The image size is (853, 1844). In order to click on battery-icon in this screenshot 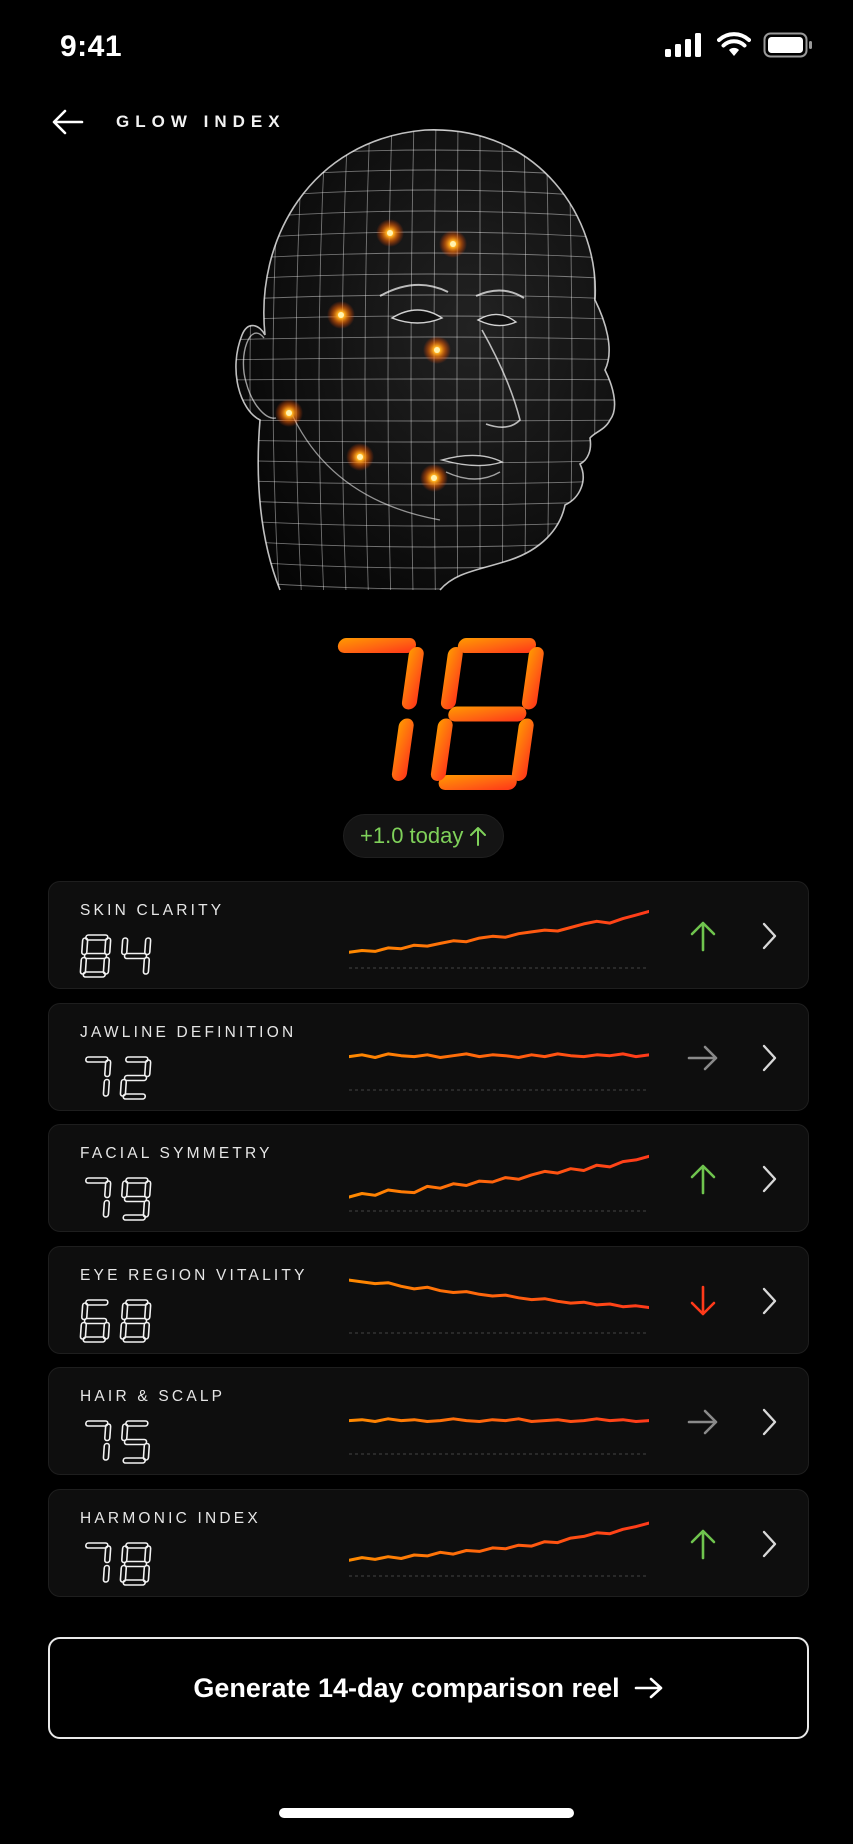, I will do `click(787, 45)`.